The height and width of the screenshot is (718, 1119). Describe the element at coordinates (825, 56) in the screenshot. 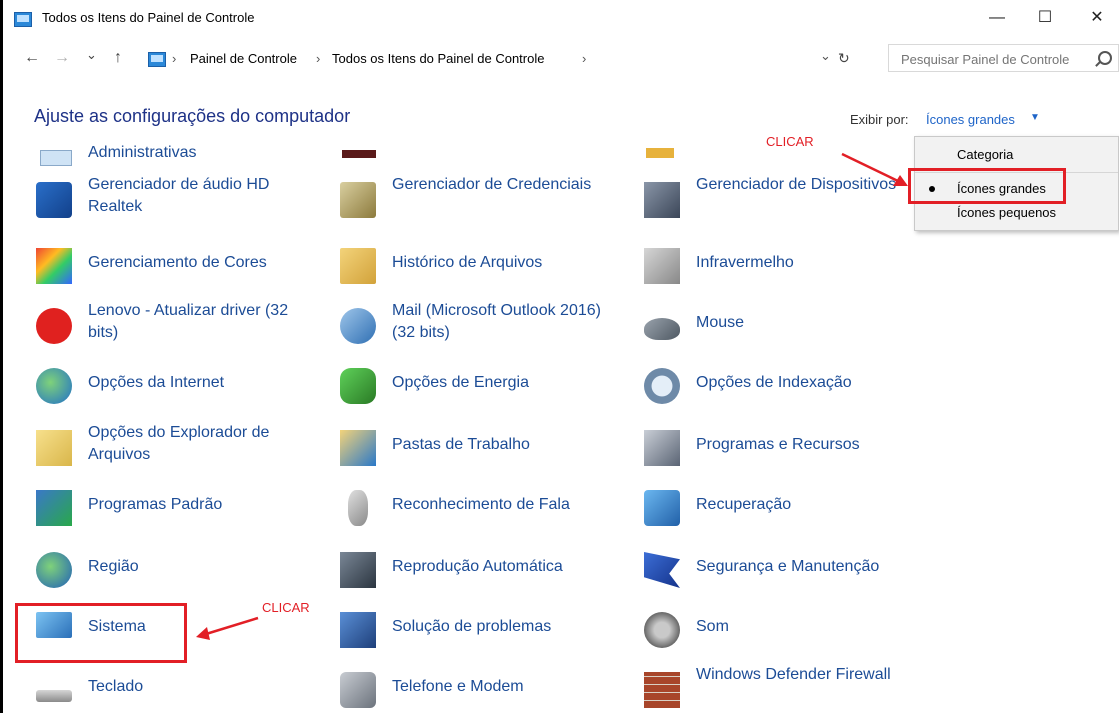

I see `address-dropdown-icon: ⌄` at that location.